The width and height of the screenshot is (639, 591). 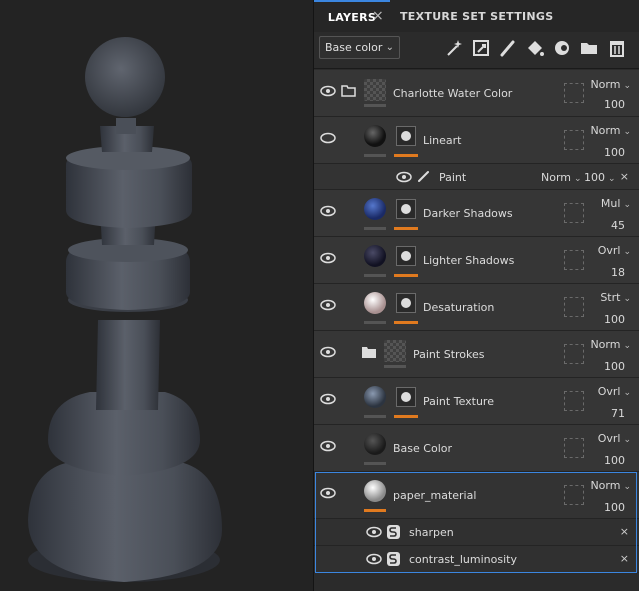 What do you see at coordinates (589, 48) in the screenshot?
I see `add-folder-icon` at bounding box center [589, 48].